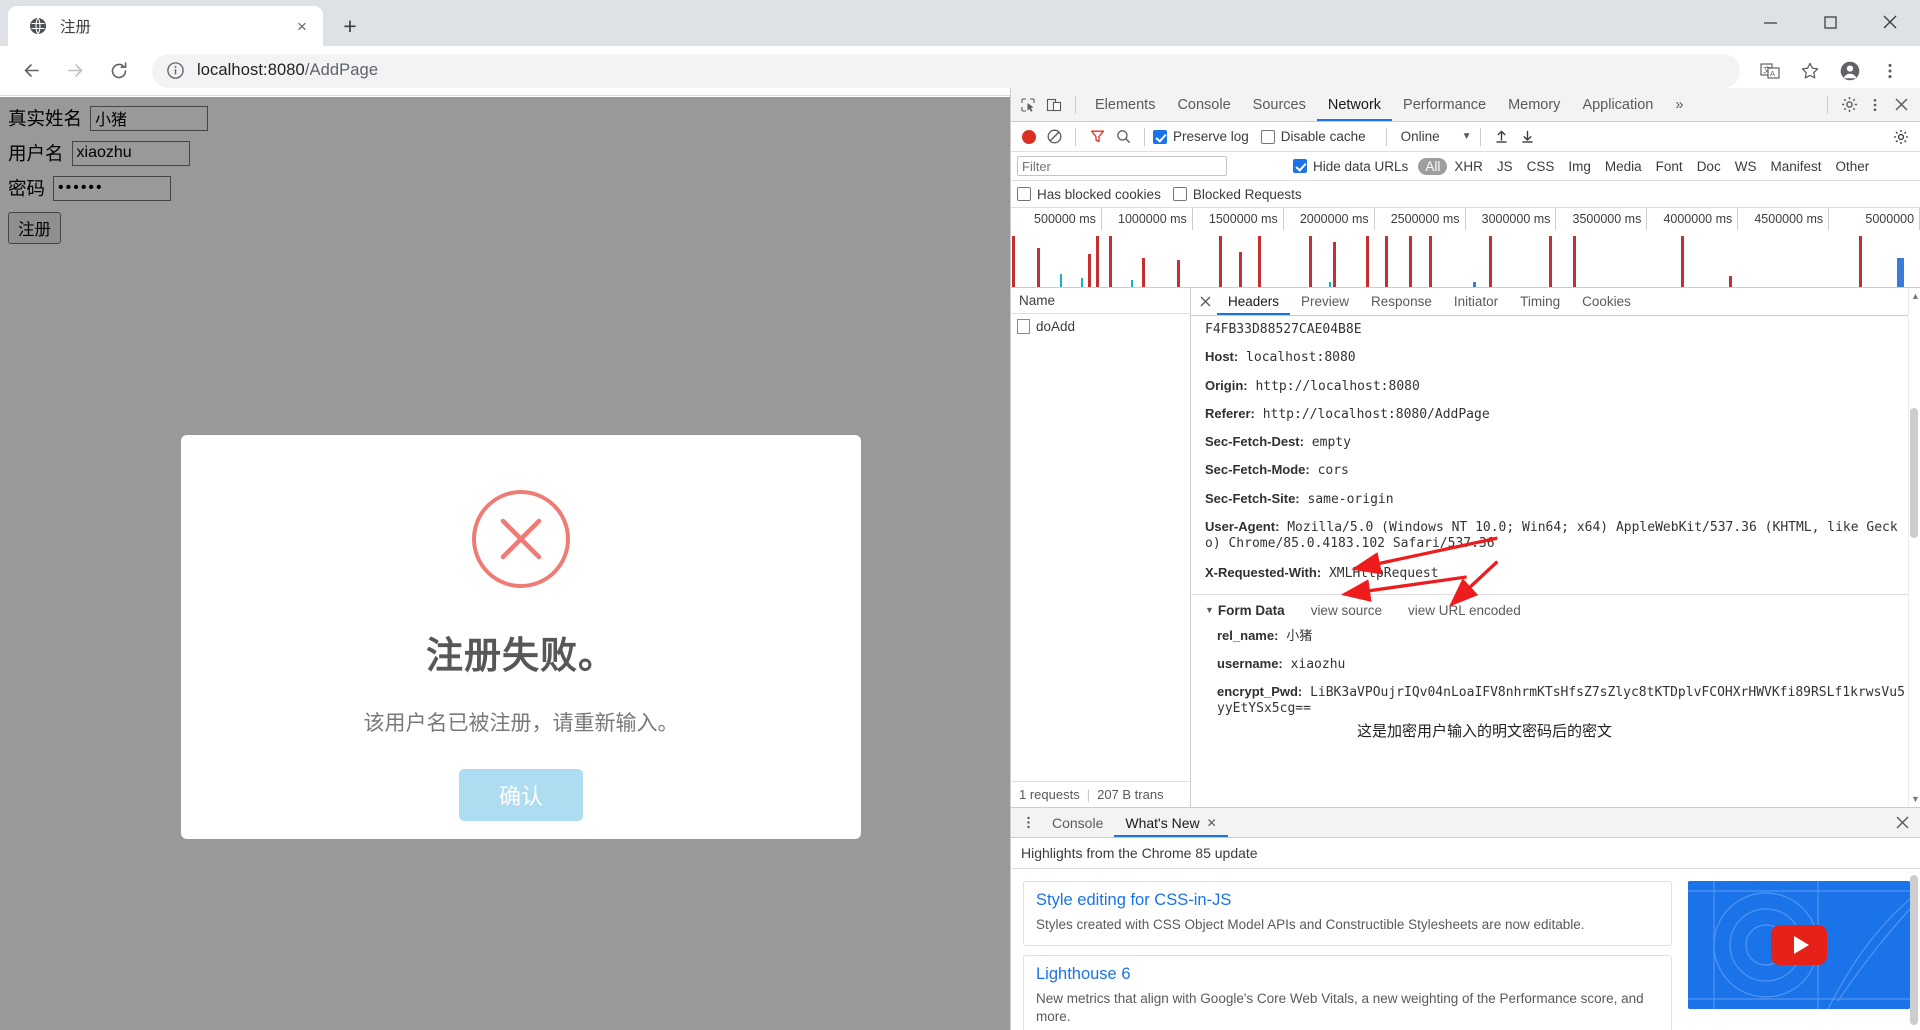 This screenshot has height=1030, width=1920. What do you see at coordinates (1347, 900) in the screenshot?
I see `card-title: Style editing for CSS-in-JS` at bounding box center [1347, 900].